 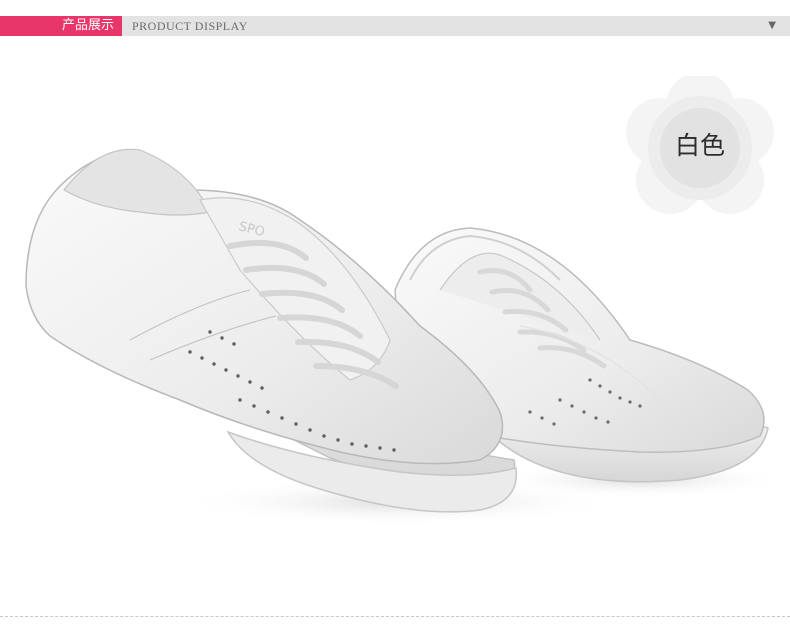 I want to click on bottom-divider, so click(x=395, y=616).